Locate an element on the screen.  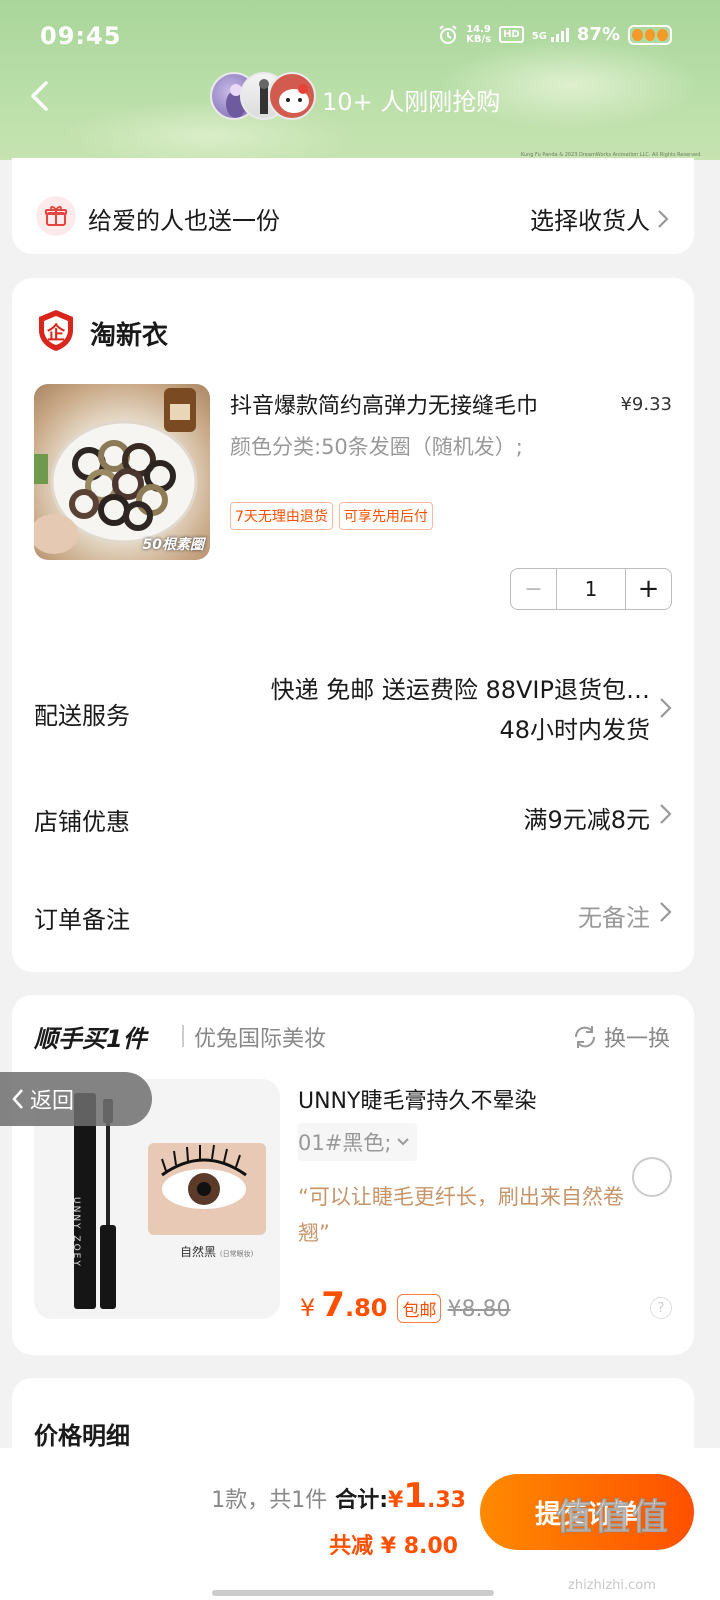
network-speed-value: 14.9 is located at coordinates (478, 29).